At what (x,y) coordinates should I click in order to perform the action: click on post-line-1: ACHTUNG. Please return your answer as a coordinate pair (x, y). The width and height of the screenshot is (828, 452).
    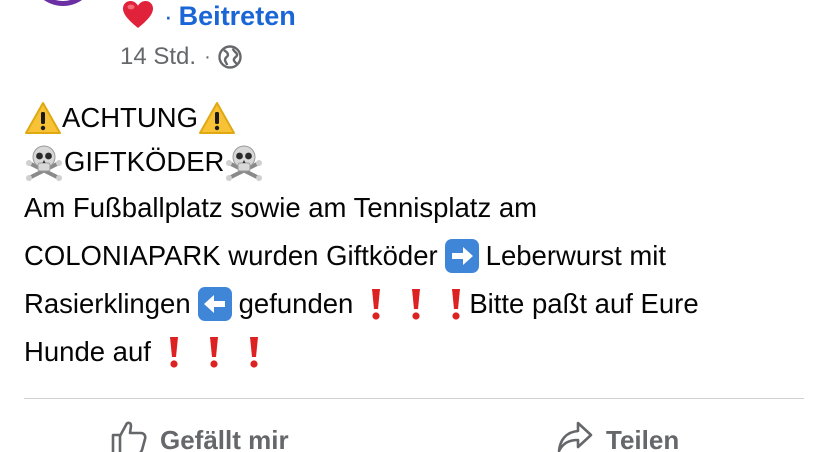
    Looking at the image, I should click on (419, 118).